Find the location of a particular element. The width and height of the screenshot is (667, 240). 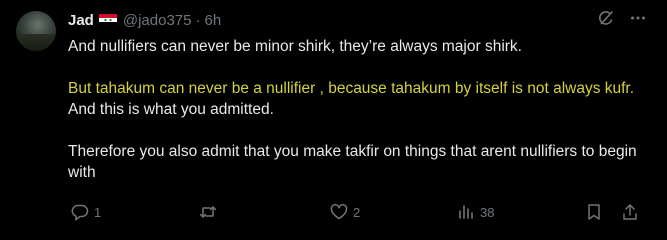

views-count: 38 is located at coordinates (487, 212).